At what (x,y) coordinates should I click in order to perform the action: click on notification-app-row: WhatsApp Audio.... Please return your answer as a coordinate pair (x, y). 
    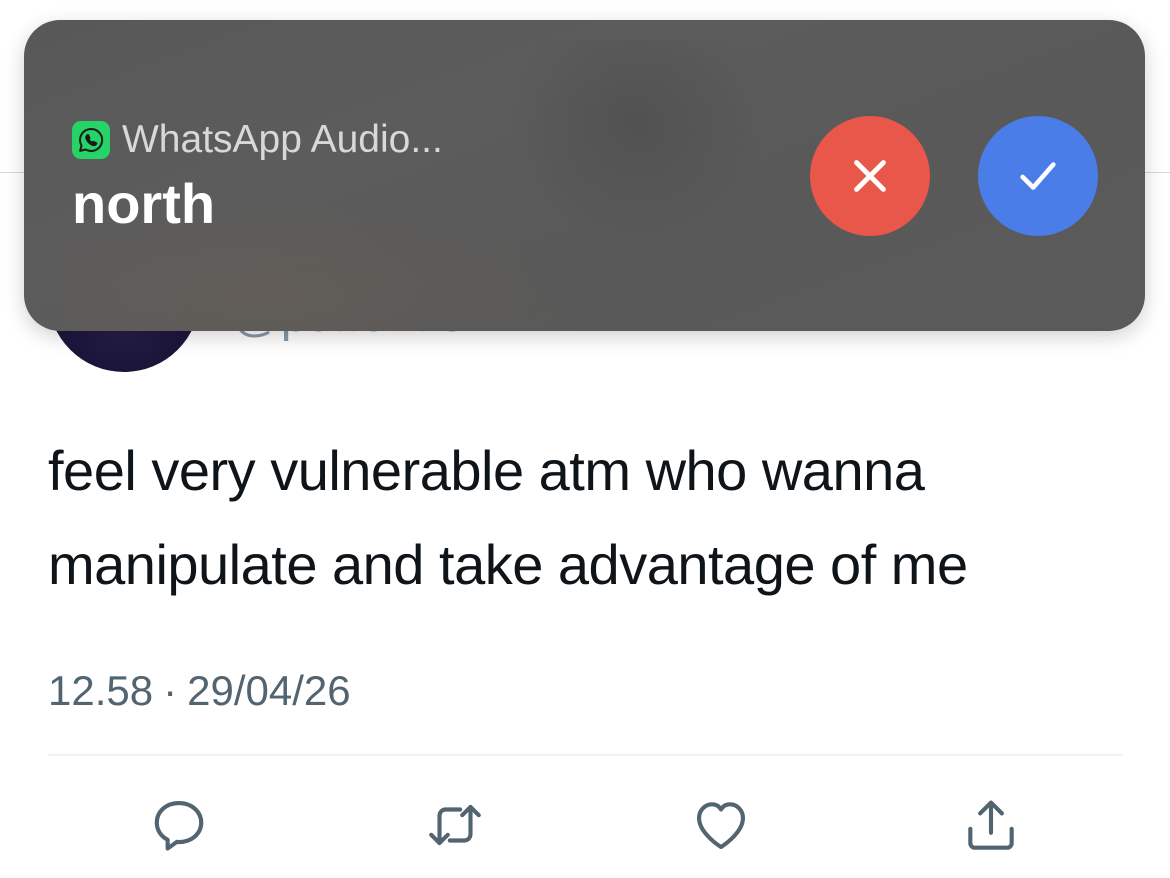
    Looking at the image, I should click on (257, 140).